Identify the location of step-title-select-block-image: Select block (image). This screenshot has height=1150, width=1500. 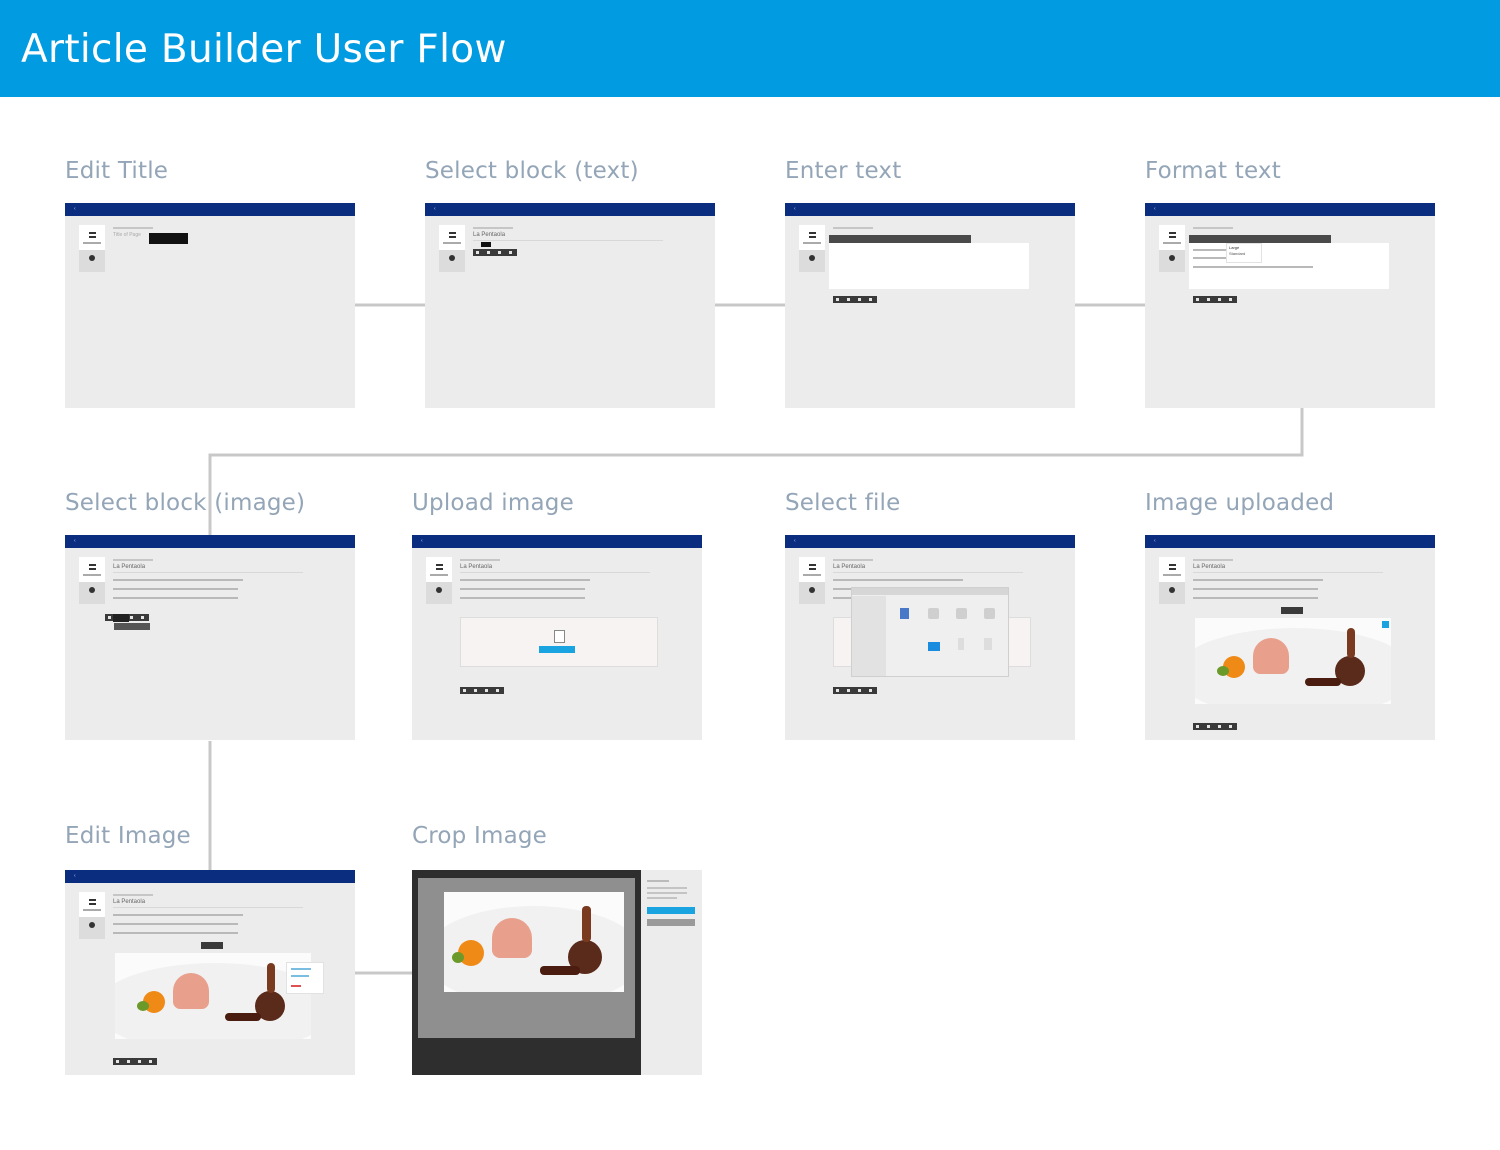
(185, 503).